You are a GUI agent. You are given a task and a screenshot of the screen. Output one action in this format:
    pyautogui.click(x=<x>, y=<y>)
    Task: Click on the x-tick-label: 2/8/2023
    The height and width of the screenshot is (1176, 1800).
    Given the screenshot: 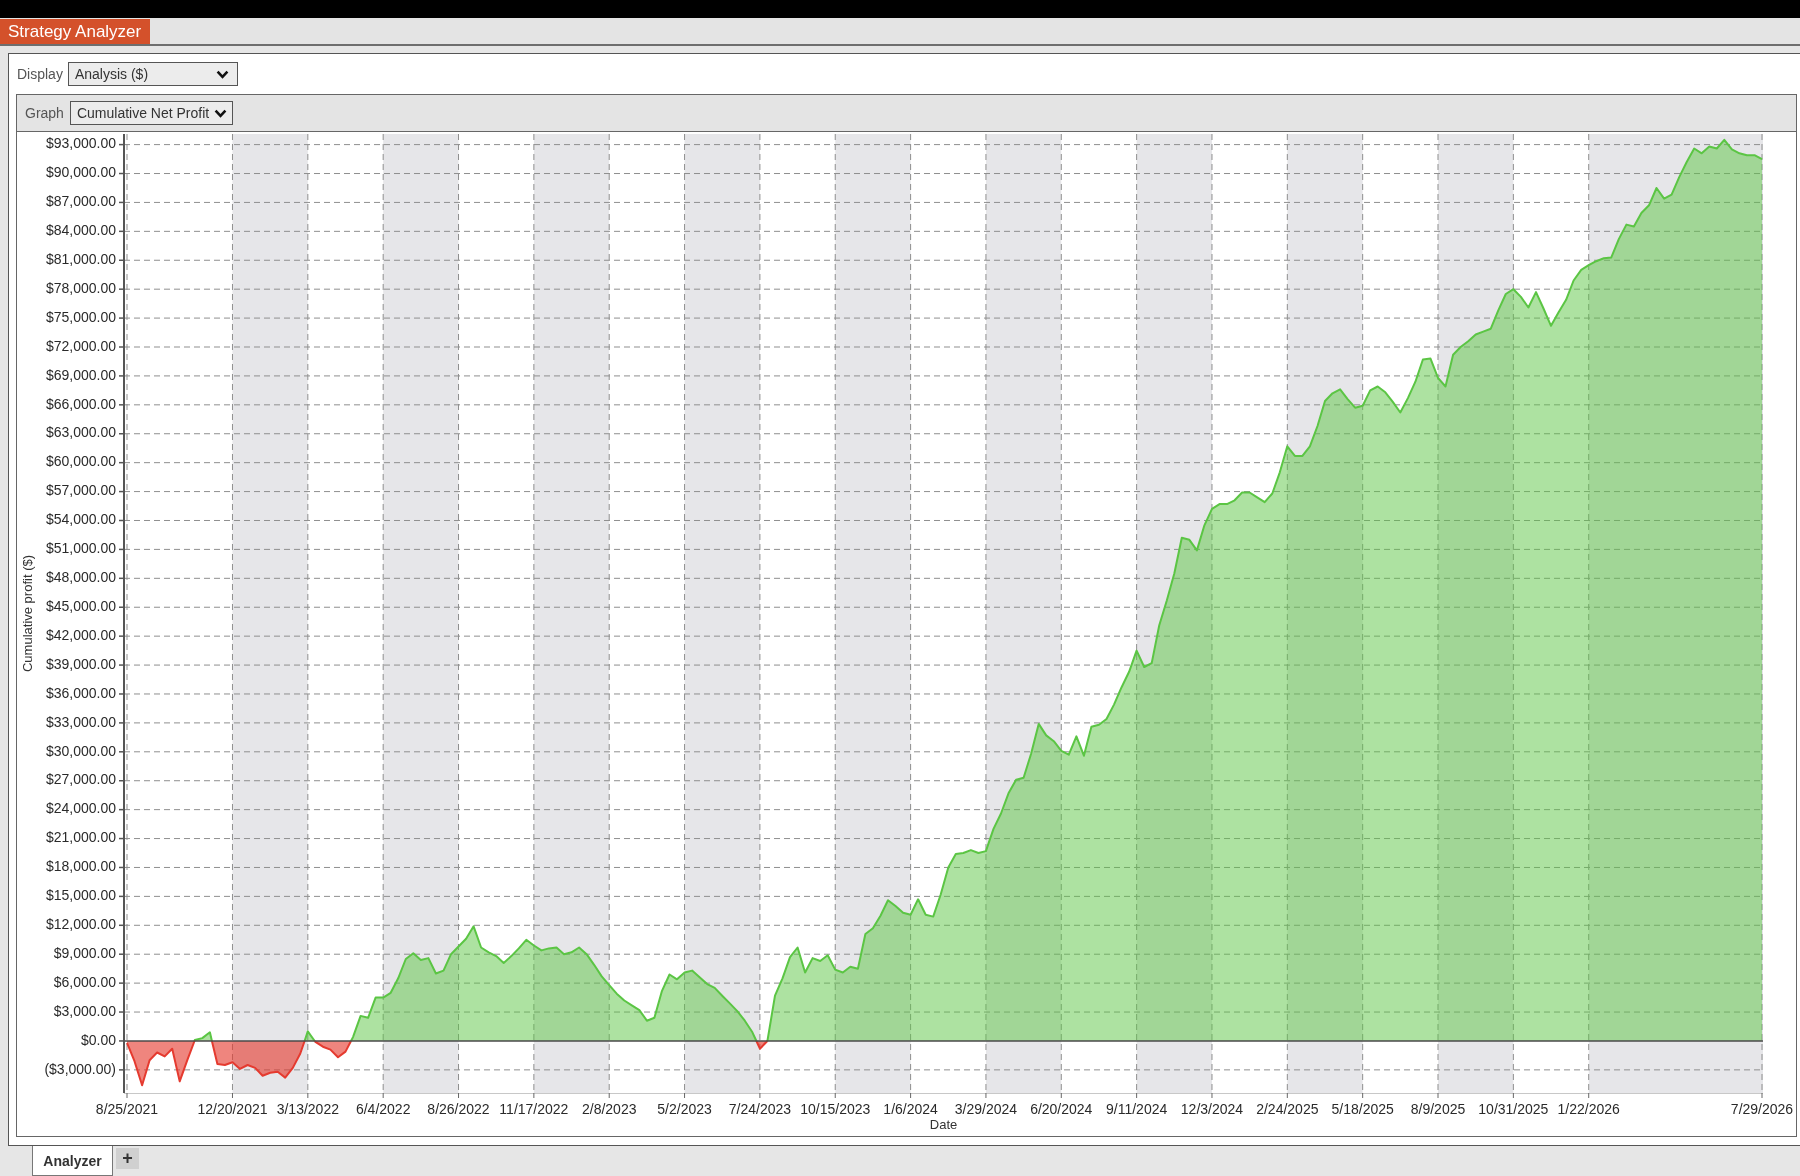 What is the action you would take?
    pyautogui.click(x=609, y=1108)
    